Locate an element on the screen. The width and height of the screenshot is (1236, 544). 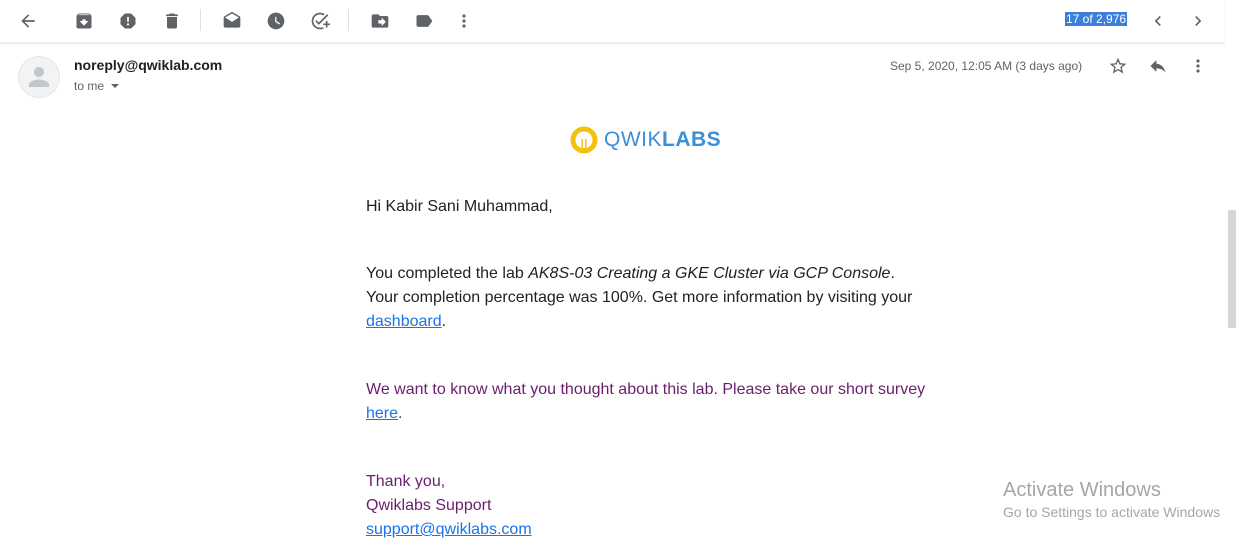
move-to-button is located at coordinates (380, 21).